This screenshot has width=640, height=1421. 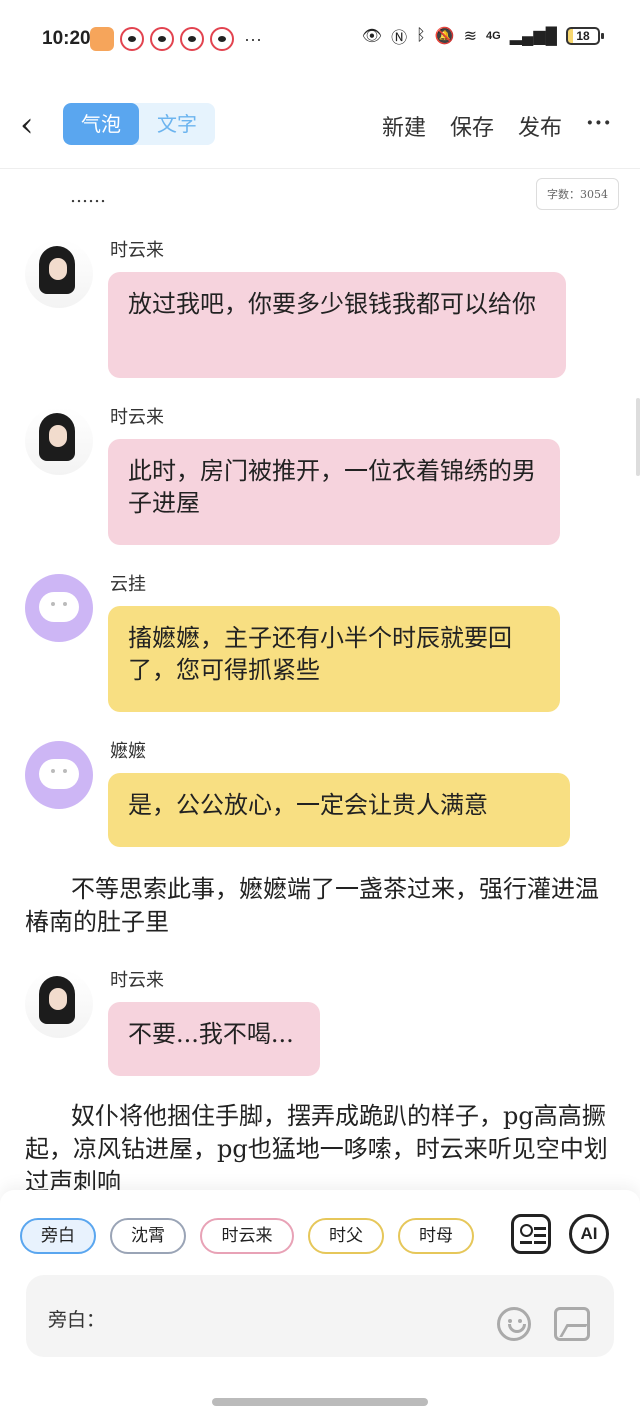 I want to click on publish-button: 发布, so click(x=540, y=126).